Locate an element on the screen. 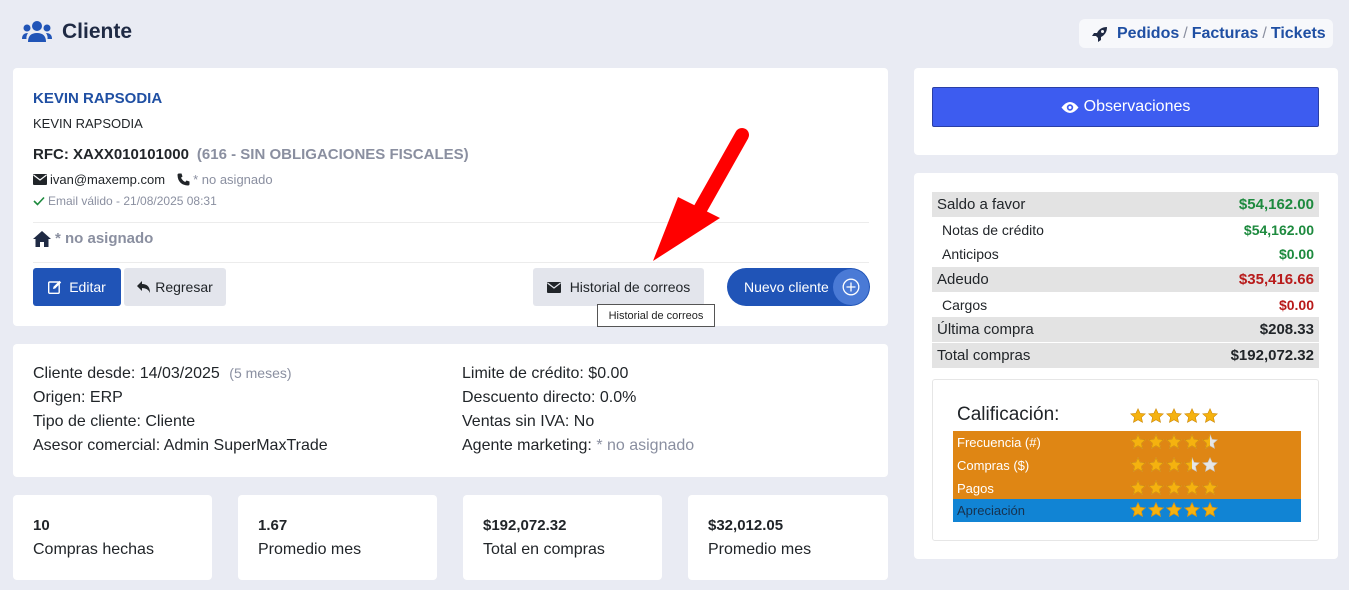  rating-row-compras: Compras ($) is located at coordinates (1127, 465).